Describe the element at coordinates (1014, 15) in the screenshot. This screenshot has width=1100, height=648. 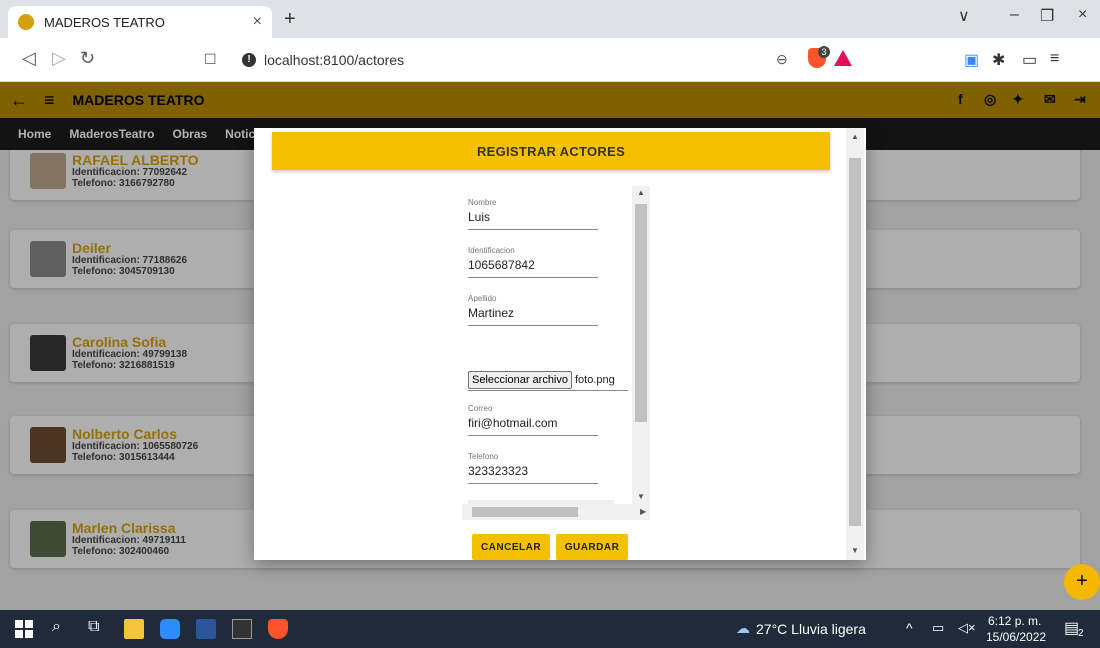
I see `minimize-button: –` at that location.